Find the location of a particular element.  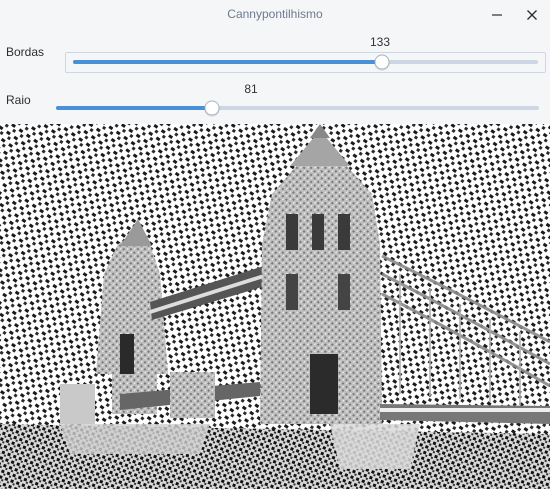

minimize-button is located at coordinates (497, 15).